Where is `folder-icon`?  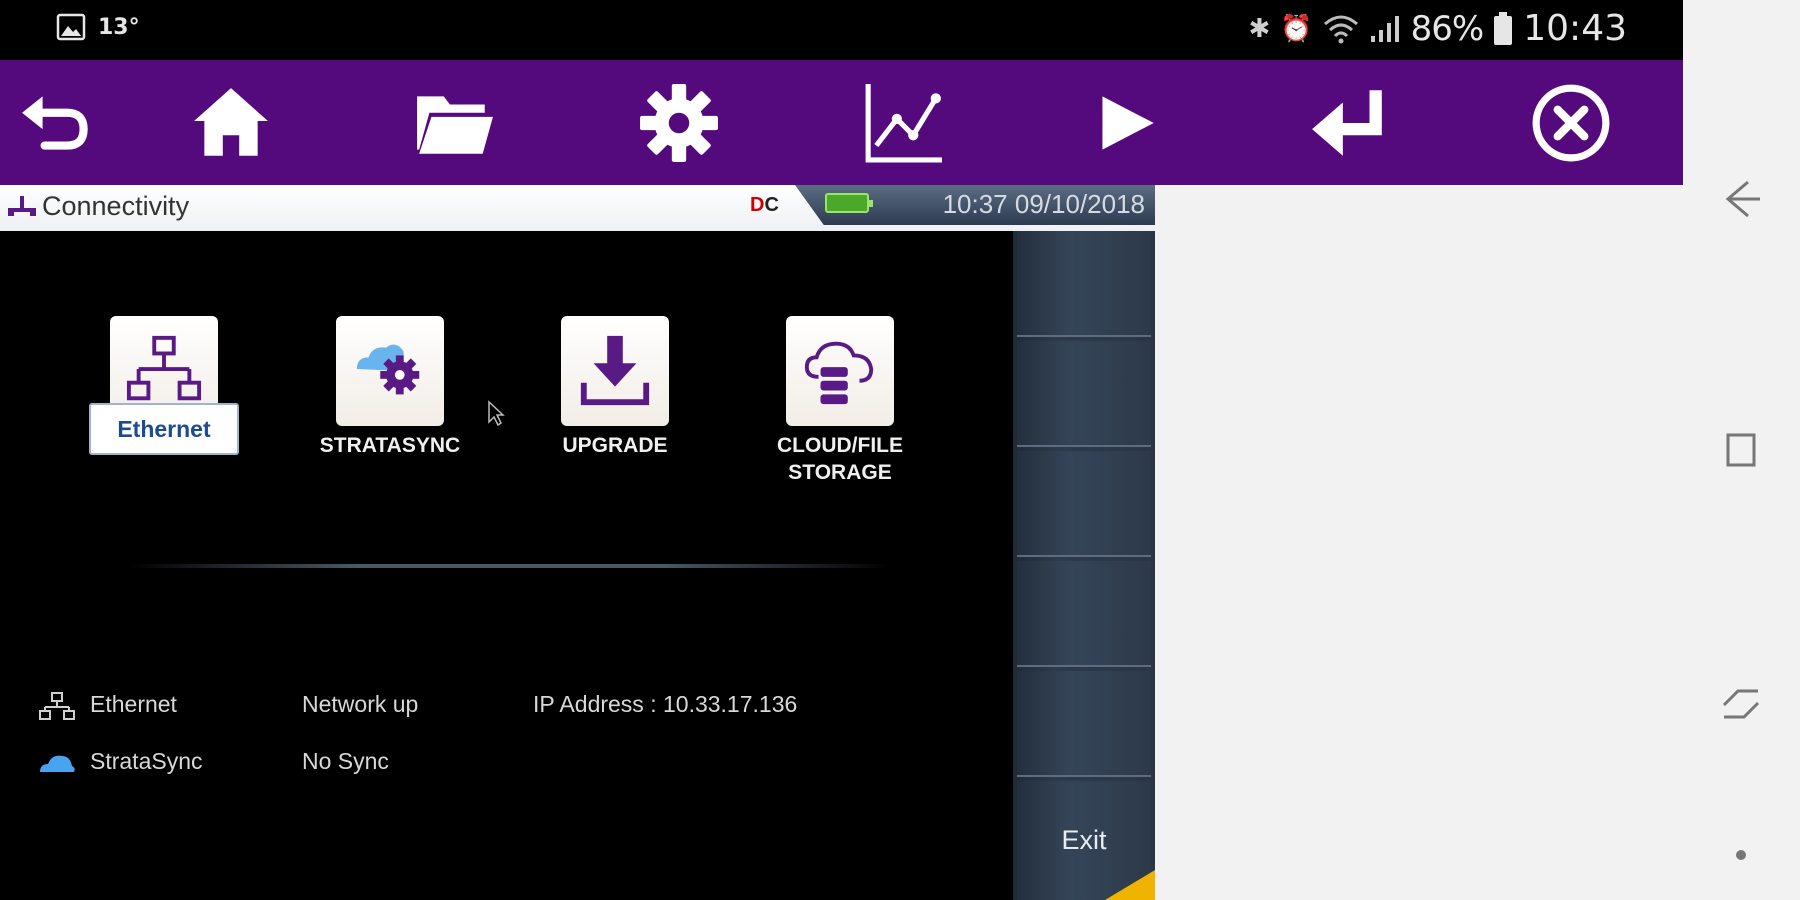
folder-icon is located at coordinates (455, 125).